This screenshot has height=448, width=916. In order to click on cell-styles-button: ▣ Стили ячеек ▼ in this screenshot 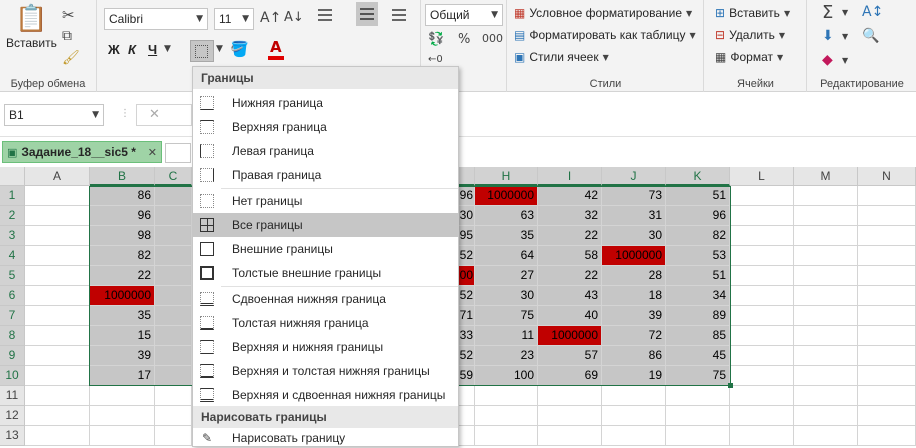, I will do `click(561, 57)`.